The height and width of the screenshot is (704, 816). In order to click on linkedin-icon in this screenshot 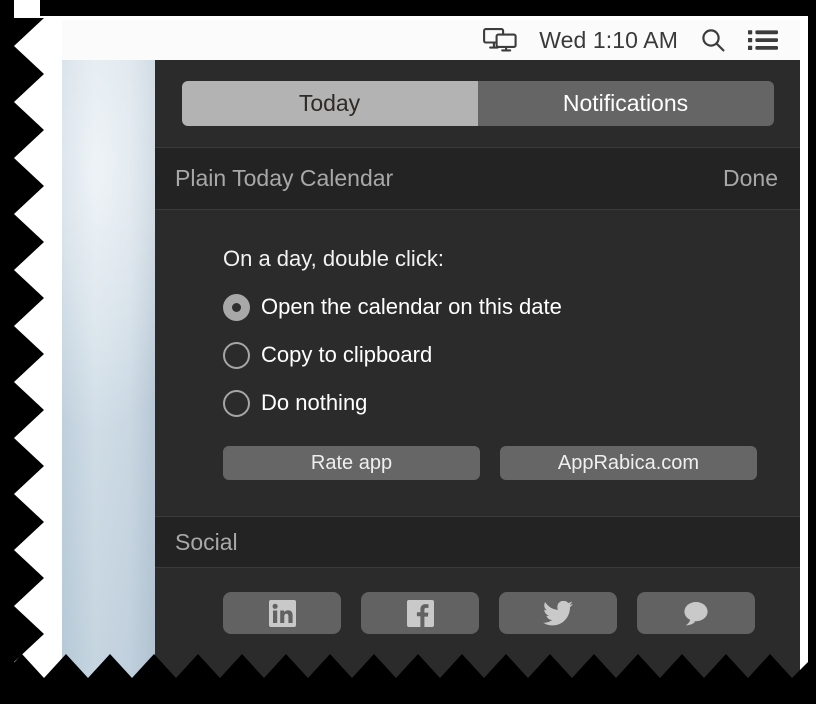, I will do `click(282, 613)`.